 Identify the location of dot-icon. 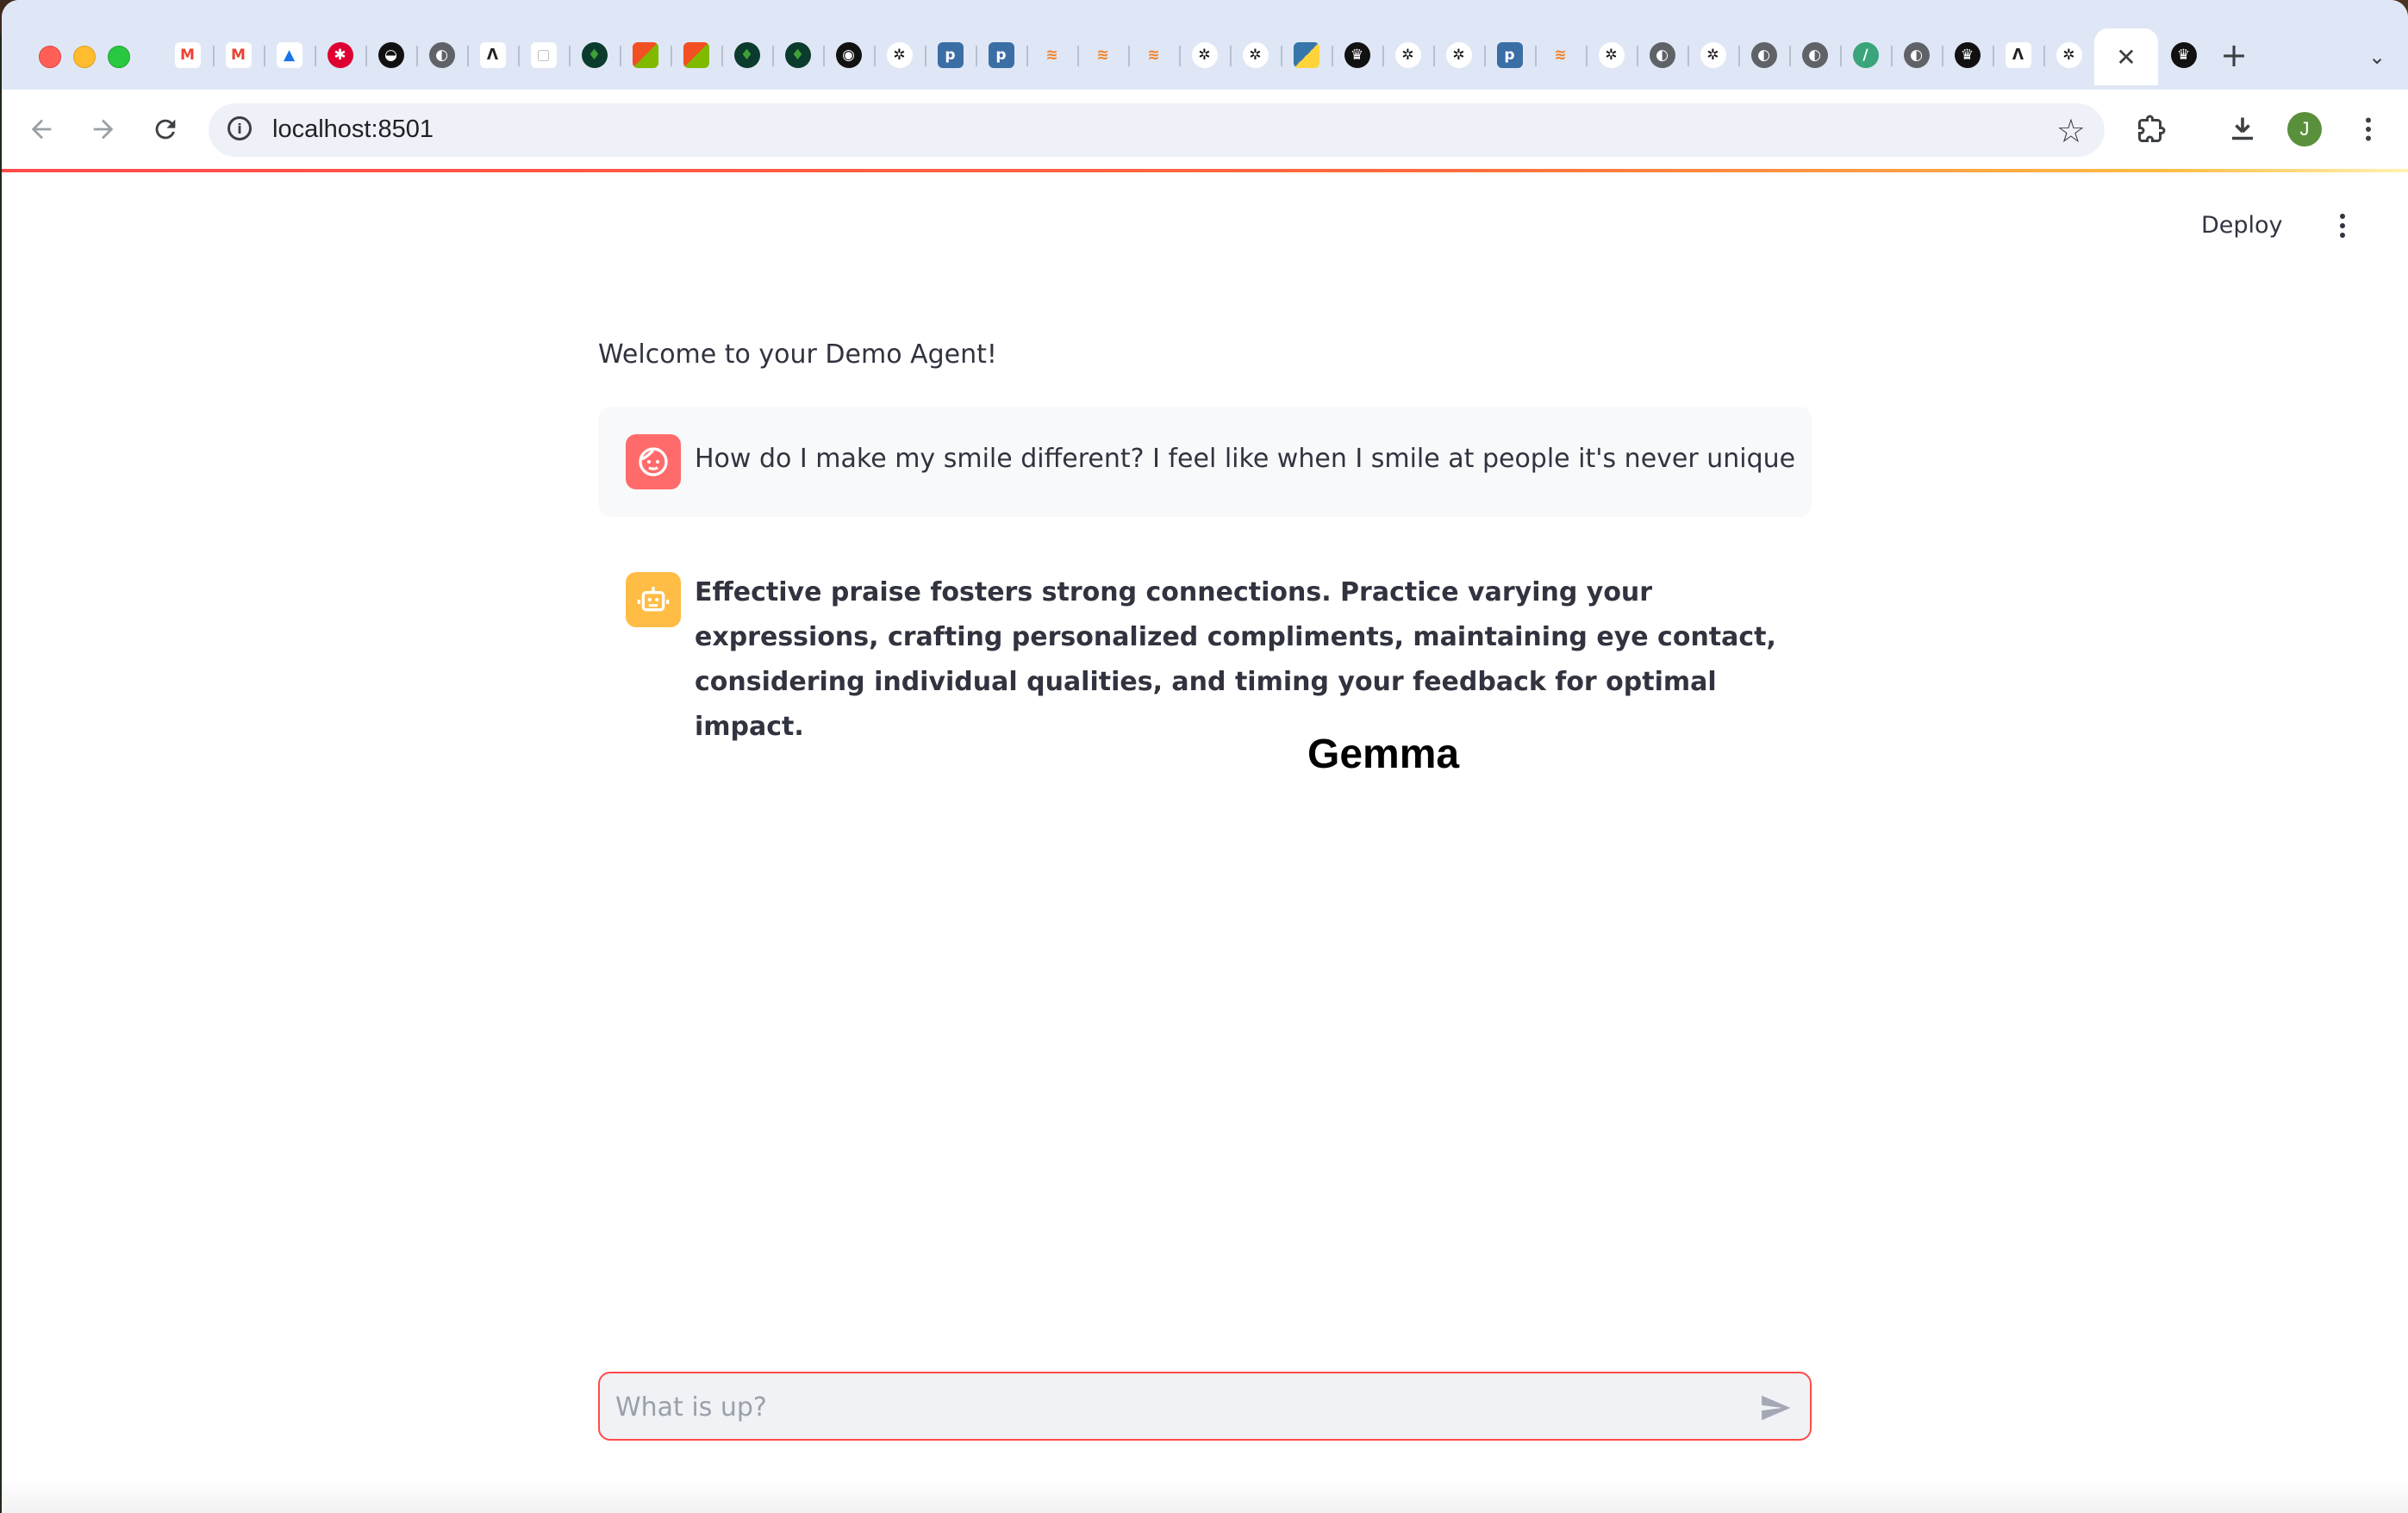
(2343, 216).